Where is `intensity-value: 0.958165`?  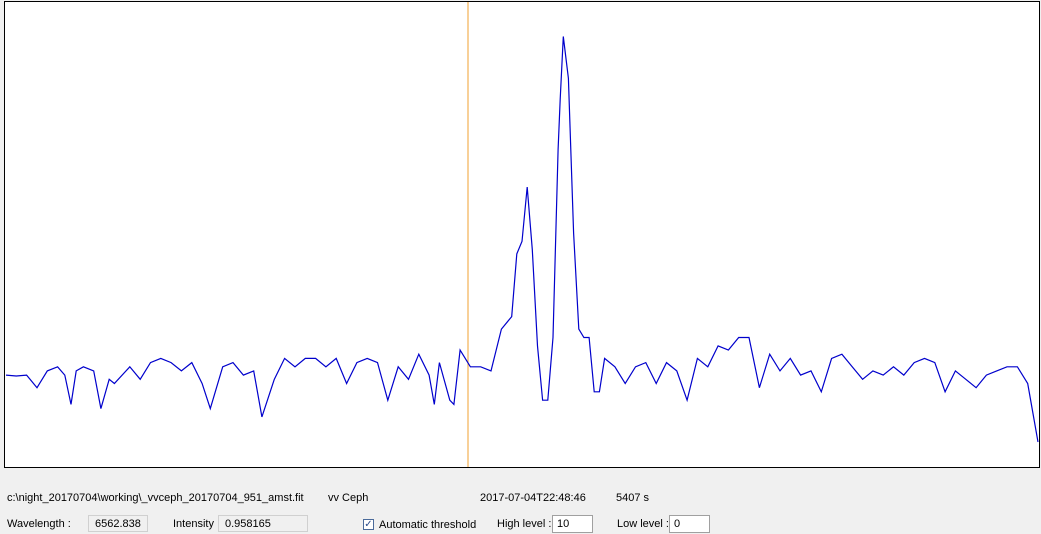 intensity-value: 0.958165 is located at coordinates (263, 523).